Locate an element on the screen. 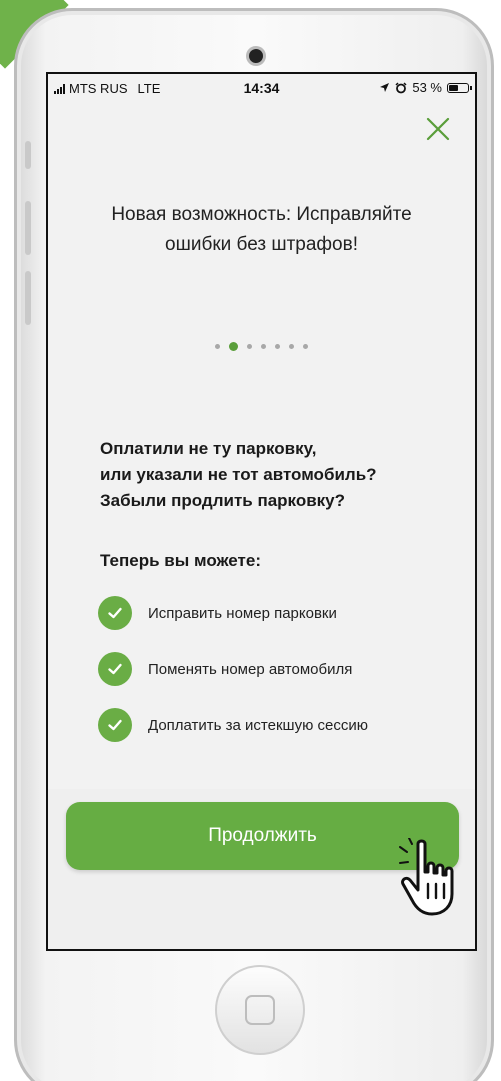 The width and height of the screenshot is (501, 1081). status-right: 53 % is located at coordinates (425, 87).